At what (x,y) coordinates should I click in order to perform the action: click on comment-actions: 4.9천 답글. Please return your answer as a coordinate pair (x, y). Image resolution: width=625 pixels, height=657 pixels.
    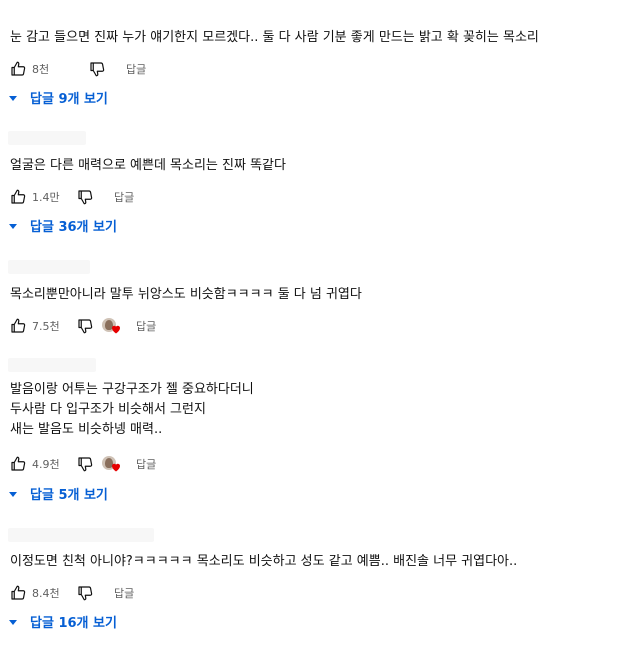
    Looking at the image, I should click on (82, 464).